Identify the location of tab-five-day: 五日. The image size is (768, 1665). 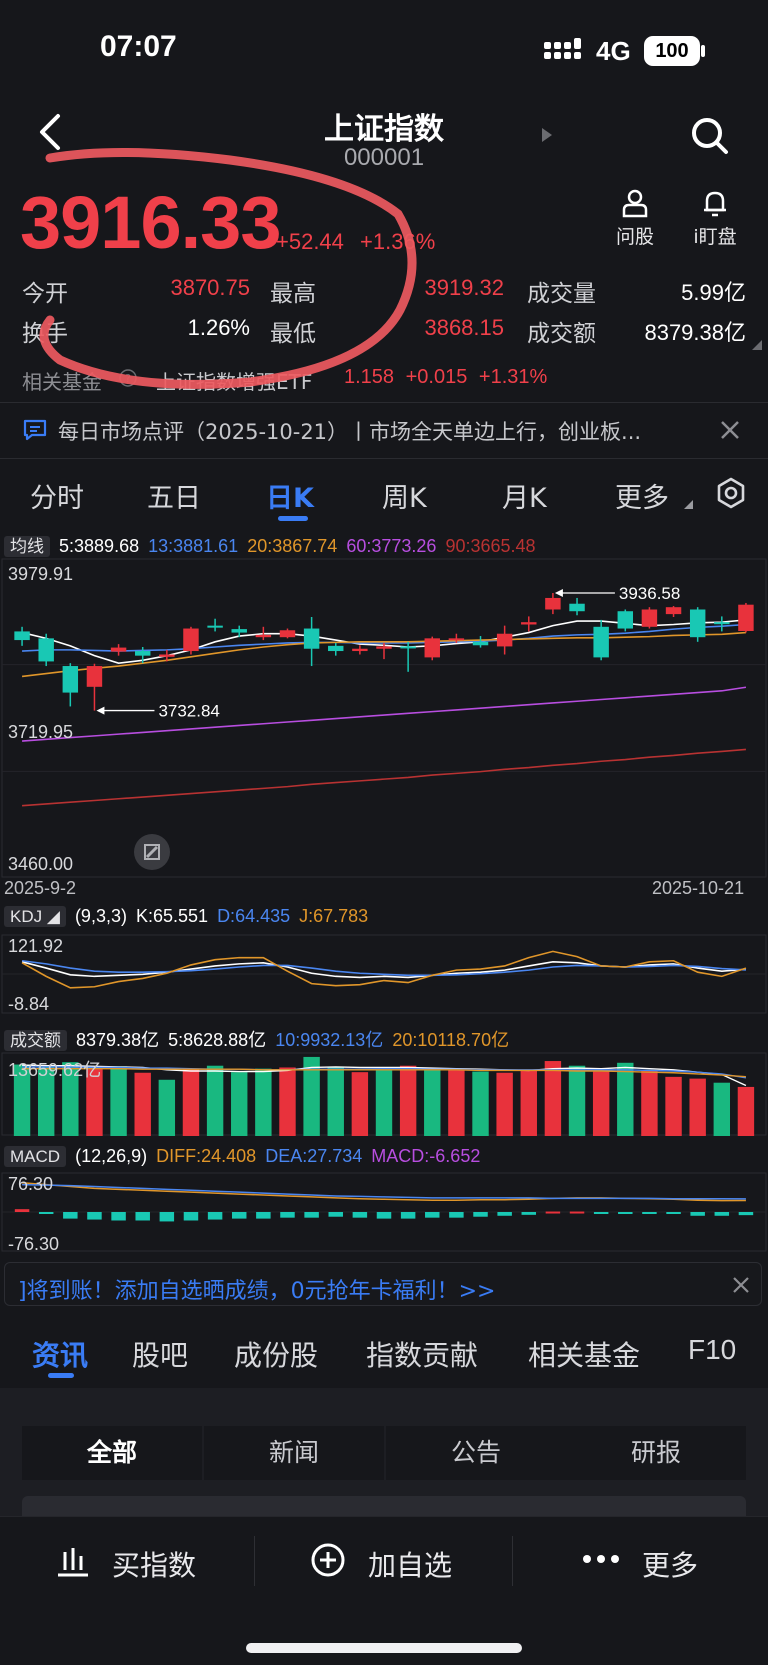
(174, 495).